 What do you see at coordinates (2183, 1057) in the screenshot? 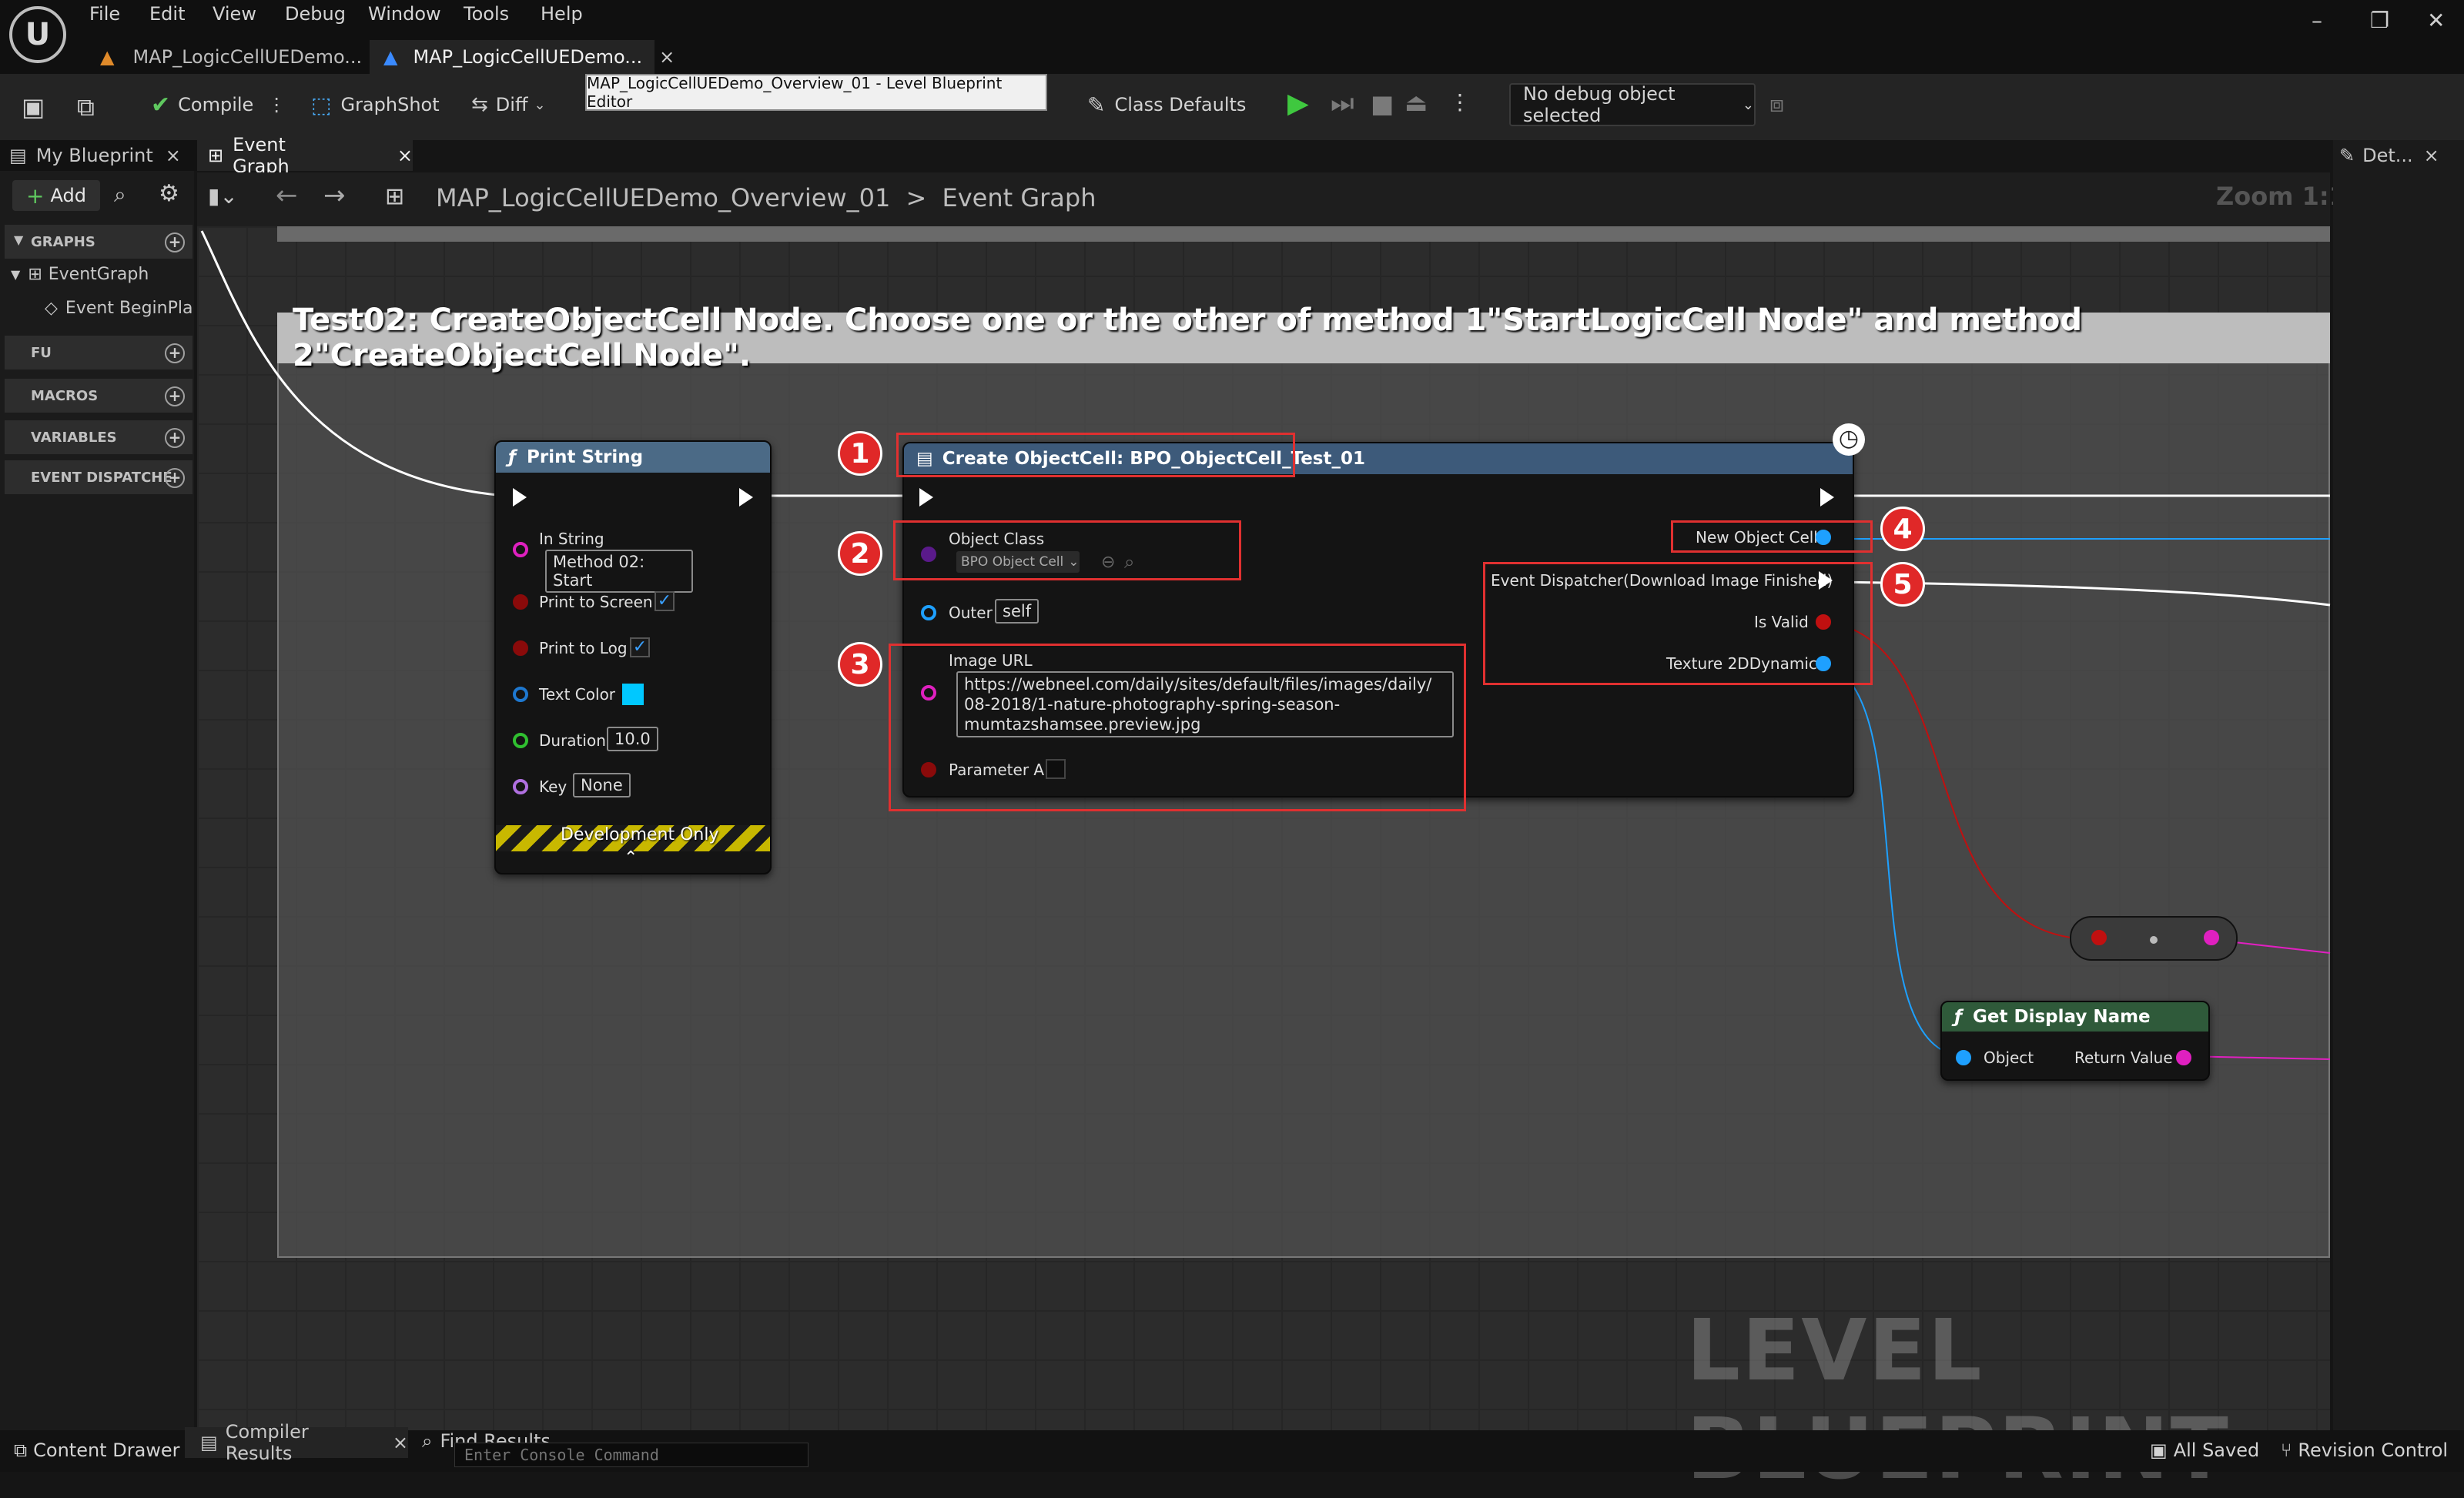
I see `return-value-pin` at bounding box center [2183, 1057].